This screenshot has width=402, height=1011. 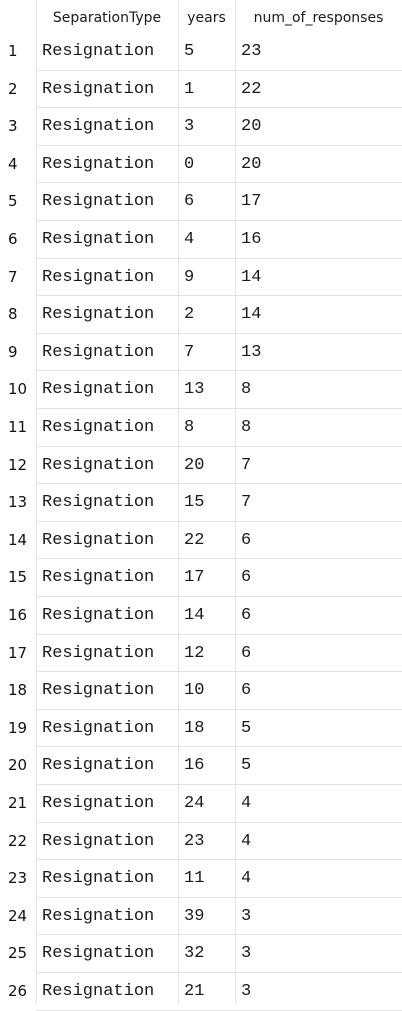 I want to click on row-number: 24, so click(x=18, y=916).